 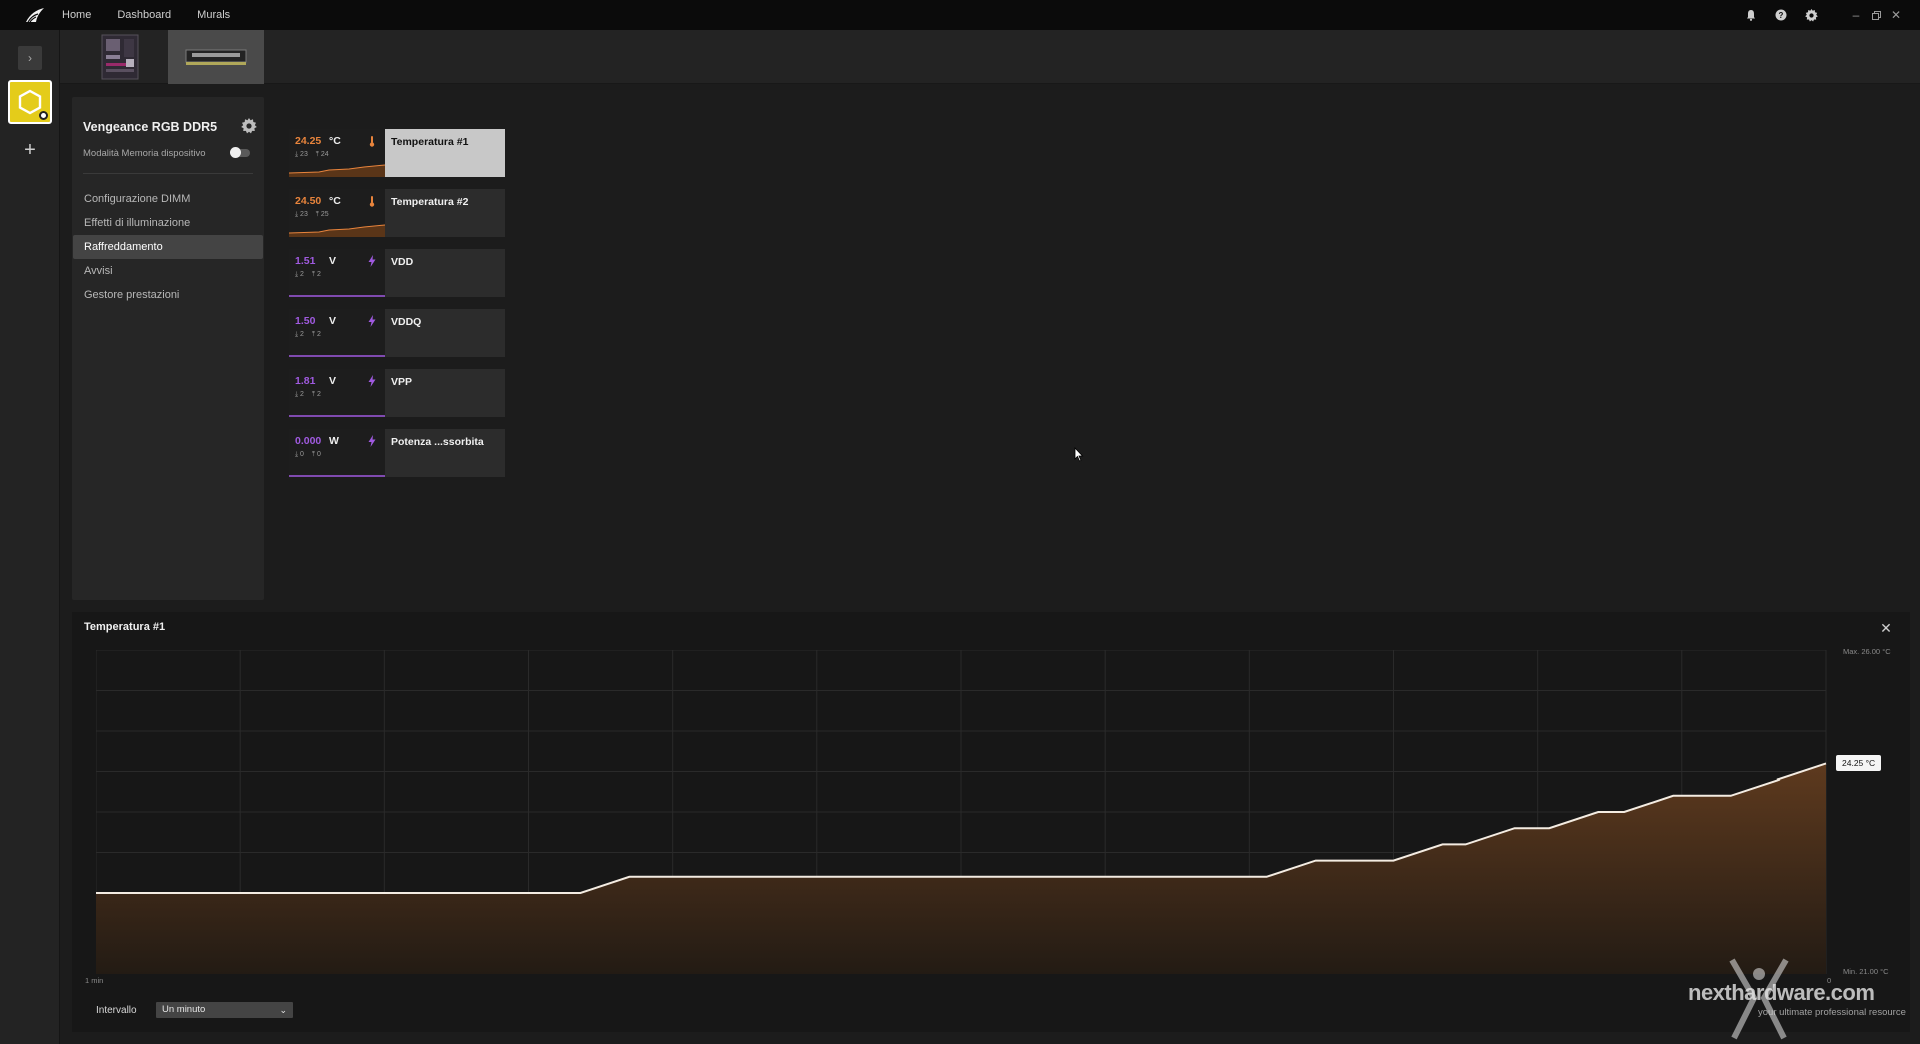 What do you see at coordinates (334, 441) in the screenshot?
I see `sensor-unit: W` at bounding box center [334, 441].